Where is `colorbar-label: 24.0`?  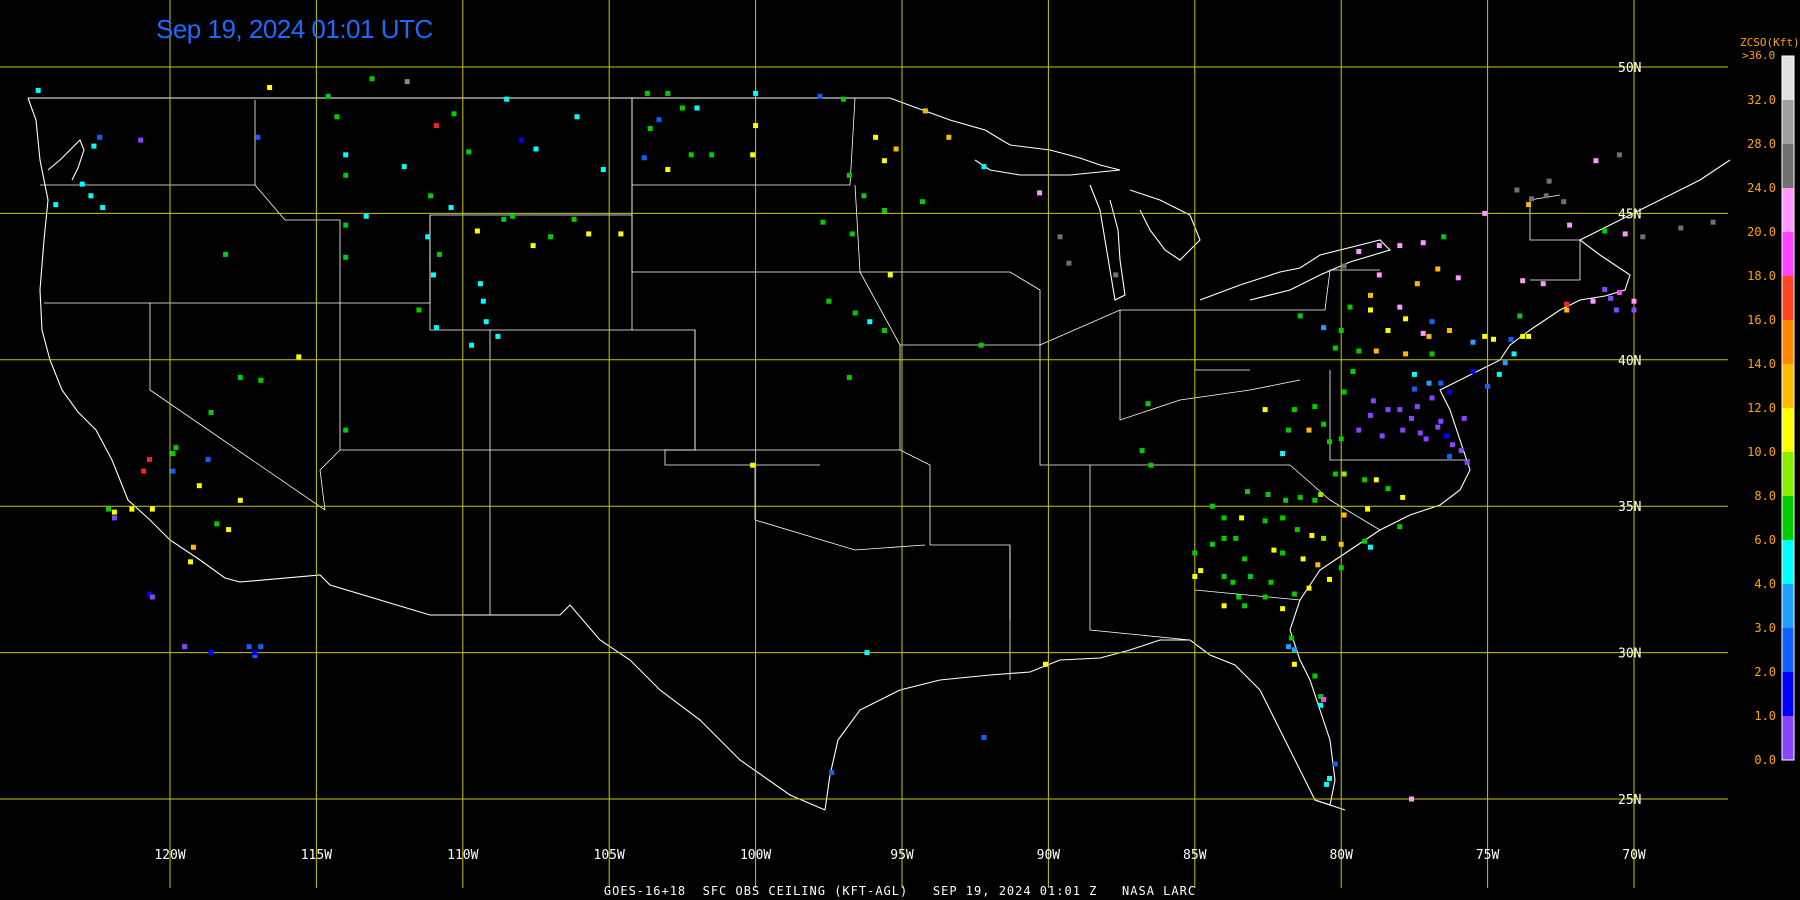
colorbar-label: 24.0 is located at coordinates (1761, 188).